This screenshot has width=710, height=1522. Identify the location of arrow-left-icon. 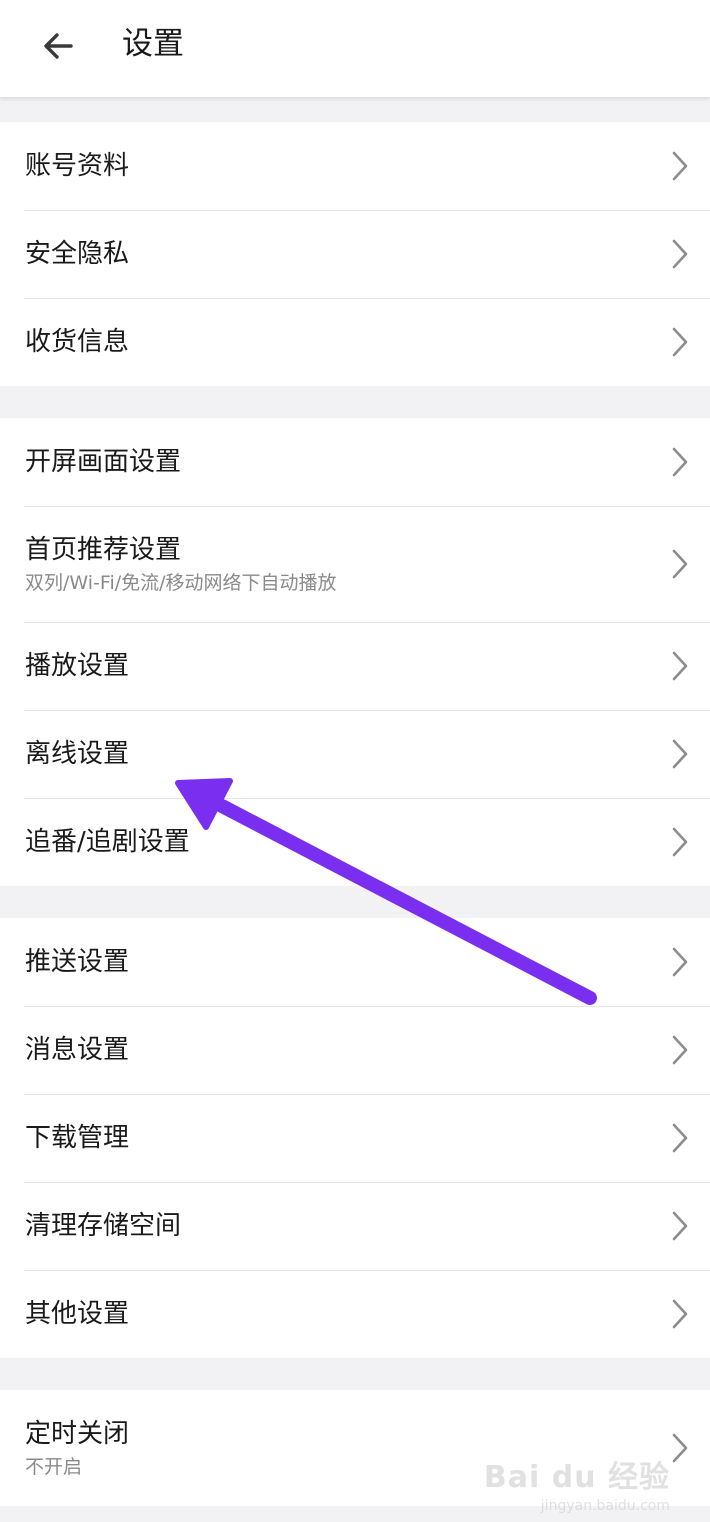
(58, 46).